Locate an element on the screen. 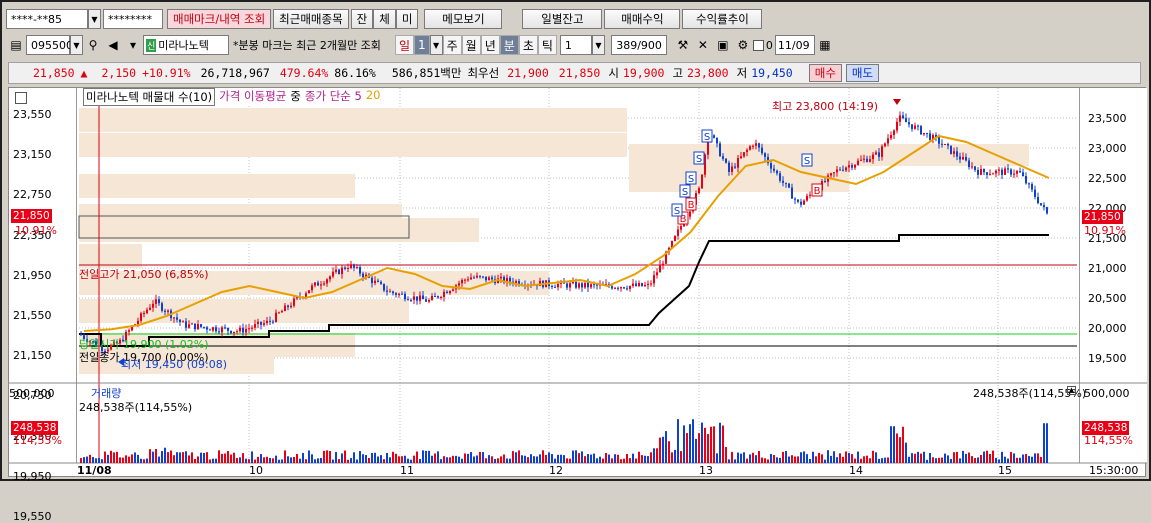 The height and width of the screenshot is (523, 1151). grid-icon: ▤ is located at coordinates (16, 45).